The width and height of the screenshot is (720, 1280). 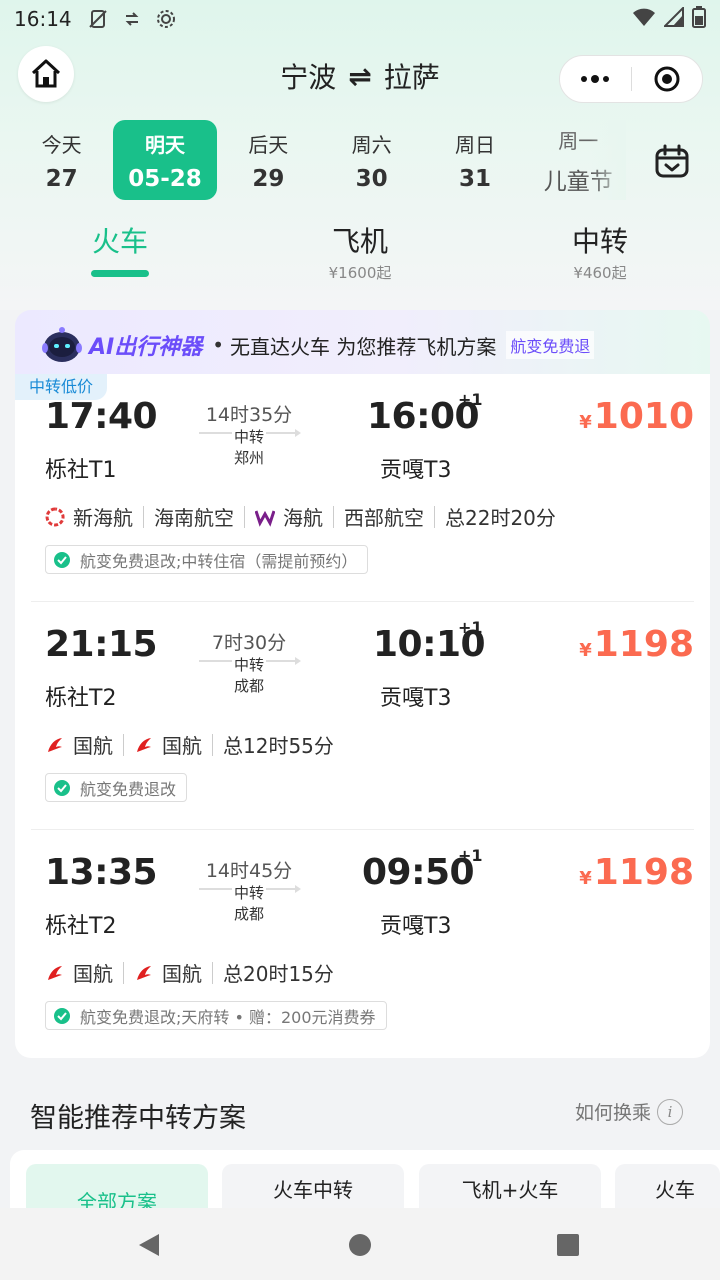 I want to click on target-close-icon, so click(x=667, y=79).